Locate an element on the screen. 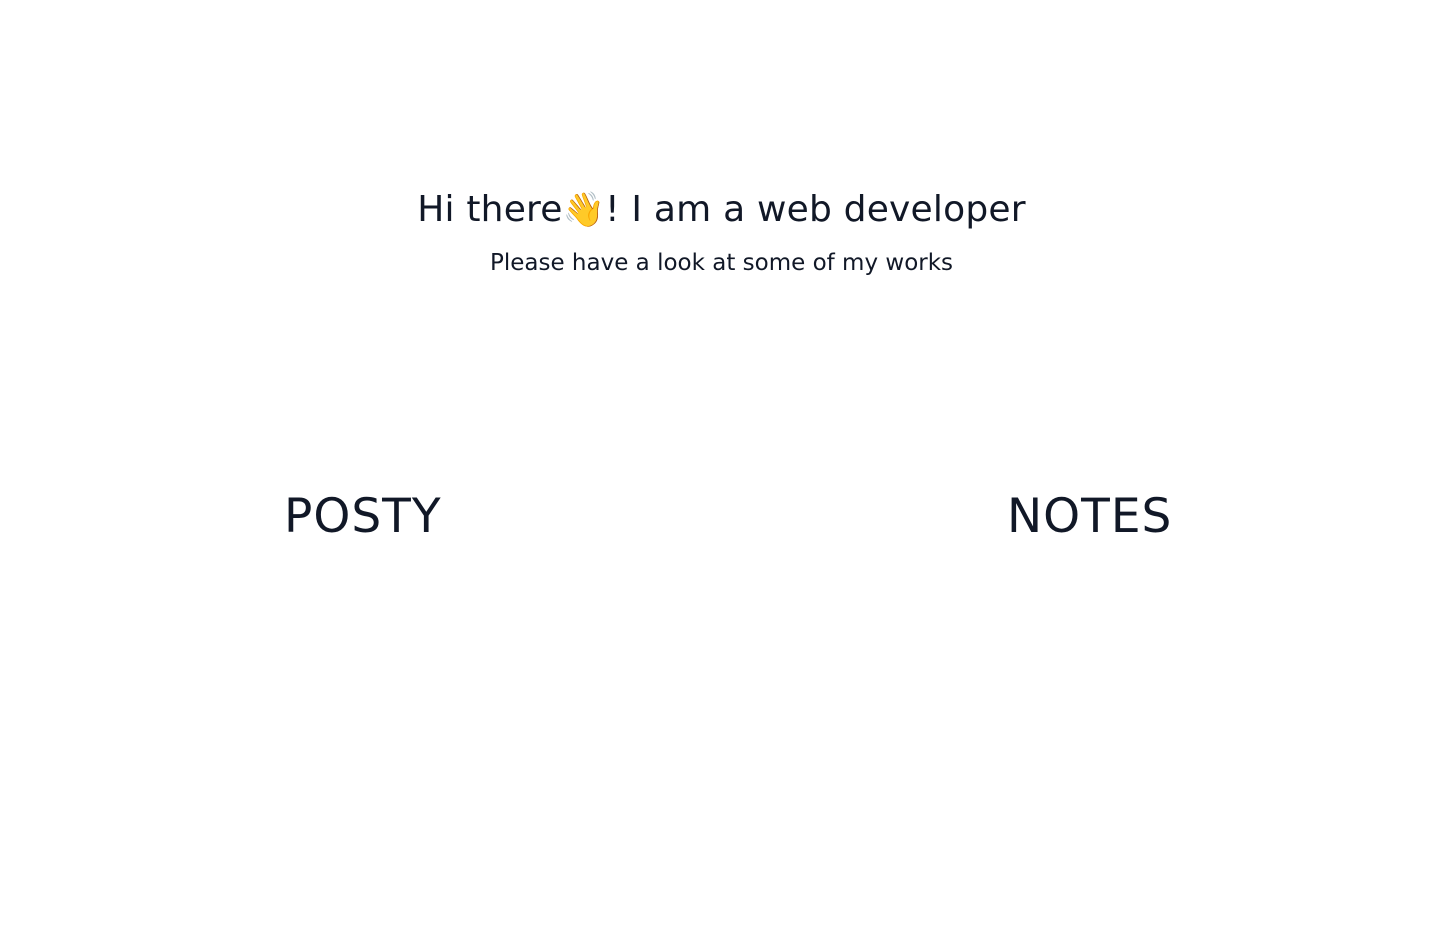  work-link-notes: NOTES is located at coordinates (1089, 517).